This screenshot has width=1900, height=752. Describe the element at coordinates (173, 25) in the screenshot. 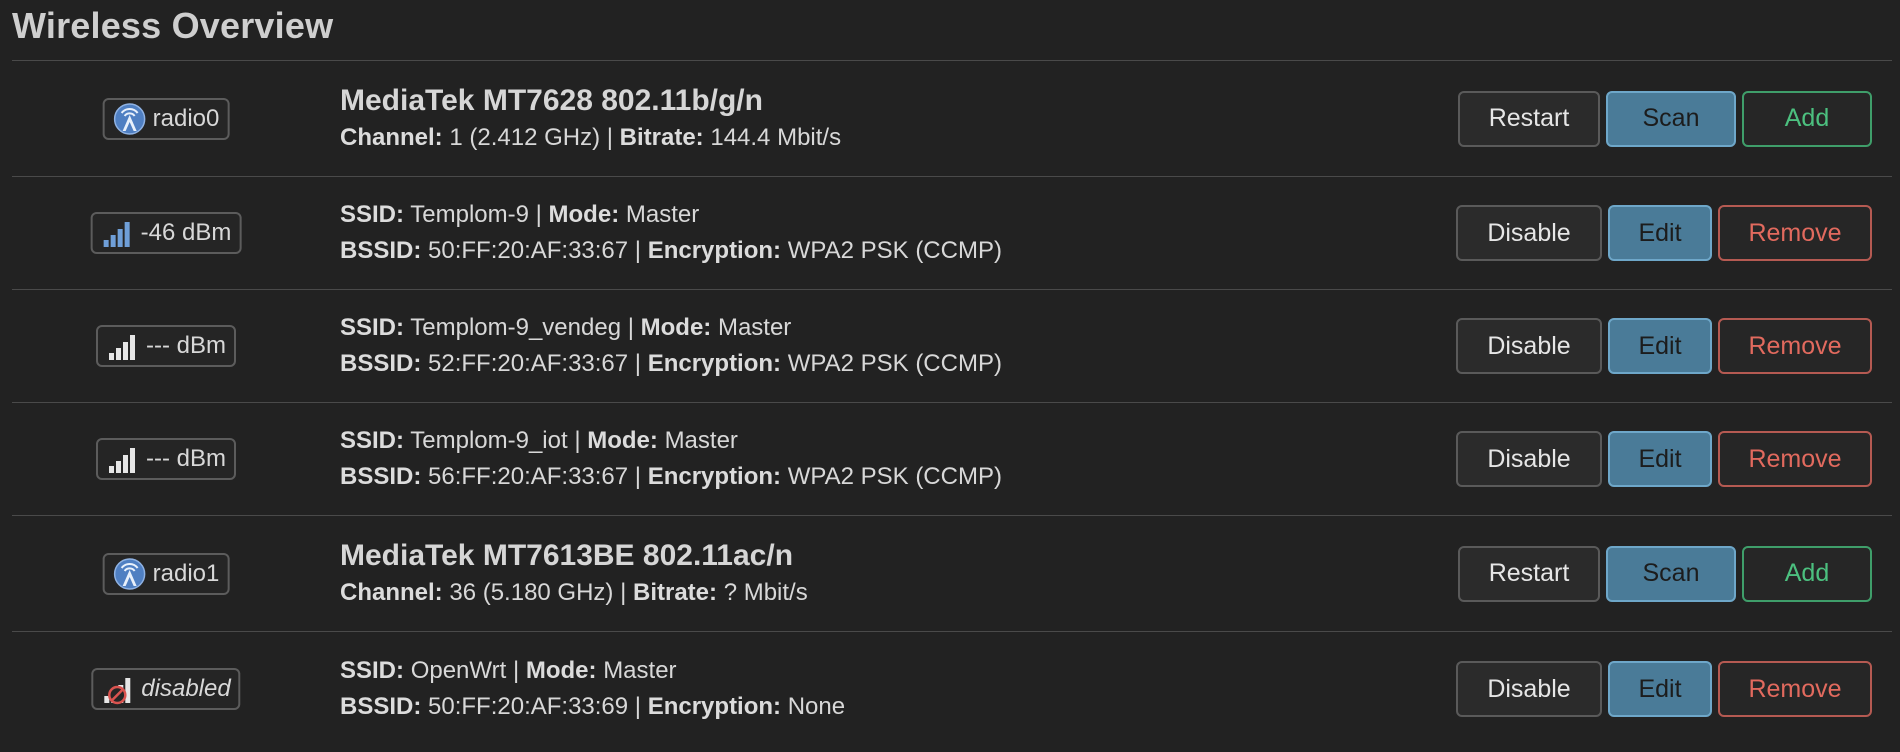

I see `page-title: Wireless Overview` at that location.